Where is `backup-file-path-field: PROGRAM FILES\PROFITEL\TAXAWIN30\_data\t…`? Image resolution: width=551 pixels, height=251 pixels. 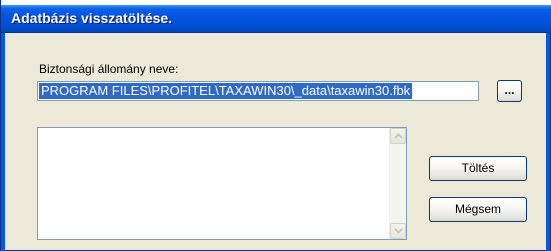
backup-file-path-field: PROGRAM FILES\PROFITEL\TAXAWIN30\_data\t… is located at coordinates (258, 91).